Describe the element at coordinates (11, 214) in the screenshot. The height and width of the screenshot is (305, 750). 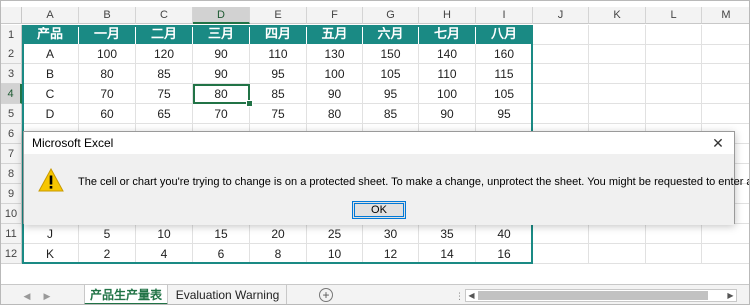
I see `row-header-10: 10` at that location.